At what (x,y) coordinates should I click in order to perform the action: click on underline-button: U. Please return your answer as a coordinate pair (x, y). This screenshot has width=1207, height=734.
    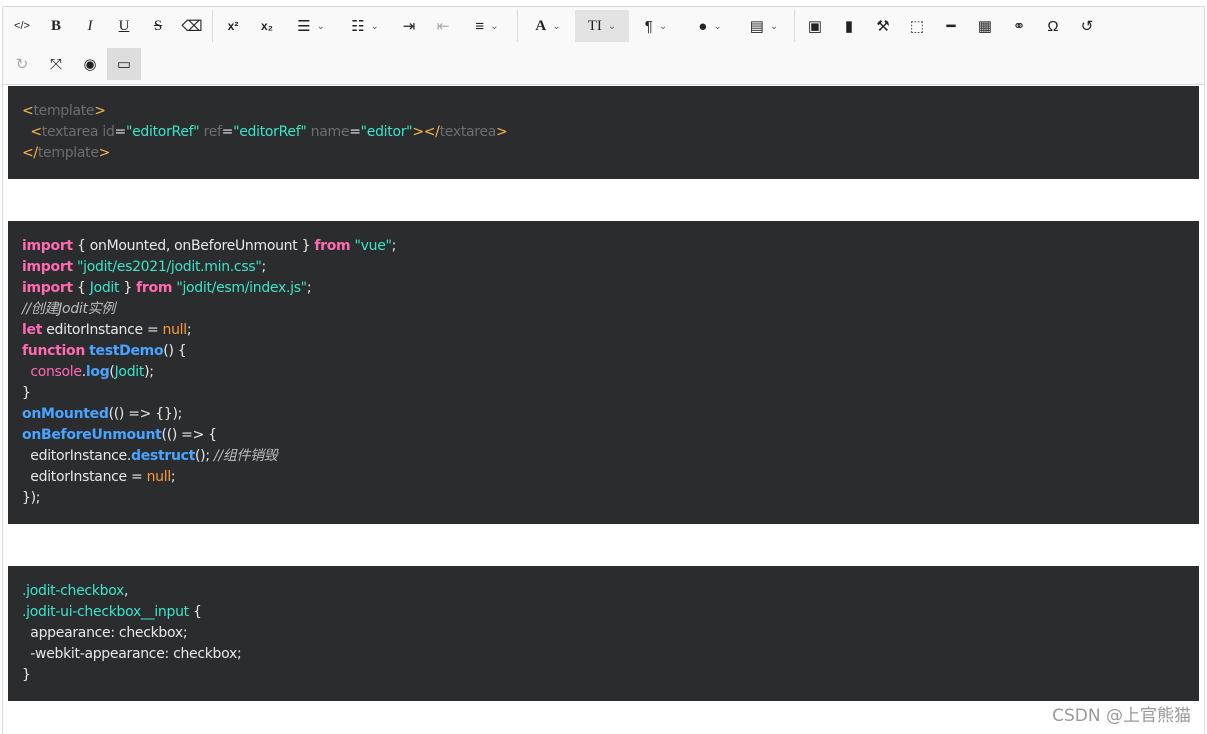
    Looking at the image, I should click on (124, 26).